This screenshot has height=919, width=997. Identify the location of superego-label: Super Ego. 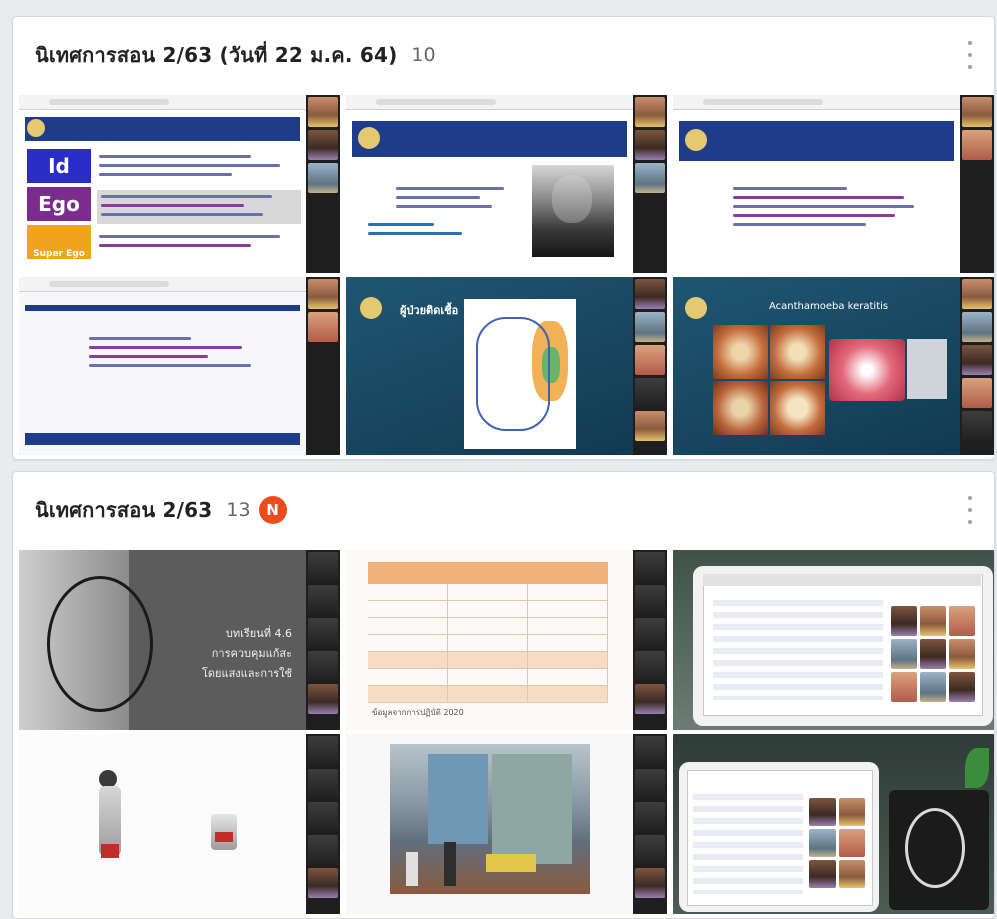
(59, 242).